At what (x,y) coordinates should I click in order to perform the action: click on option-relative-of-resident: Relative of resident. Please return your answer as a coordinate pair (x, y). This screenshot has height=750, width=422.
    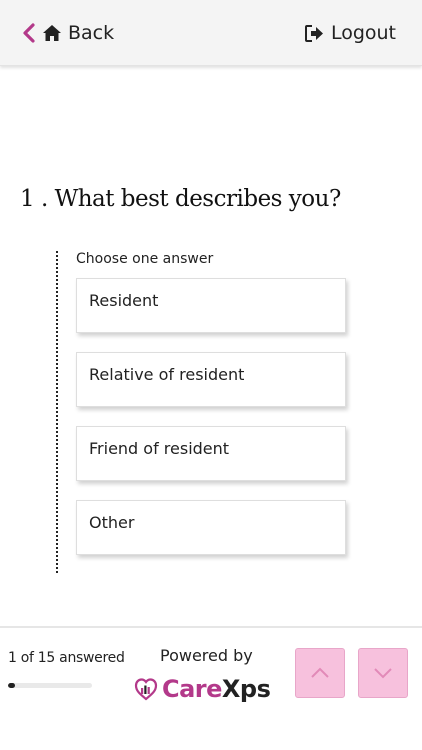
    Looking at the image, I should click on (211, 379).